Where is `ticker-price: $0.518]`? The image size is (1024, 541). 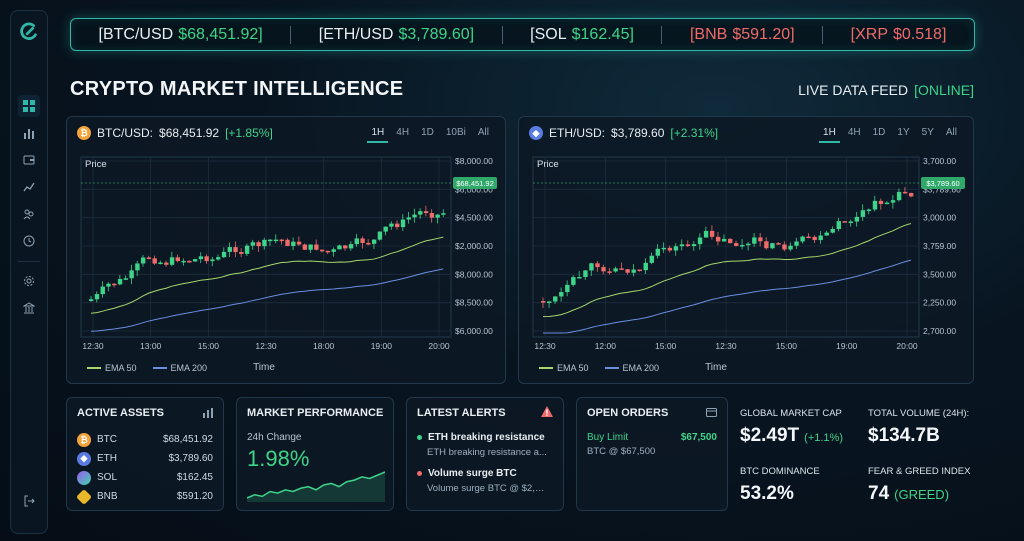 ticker-price: $0.518] is located at coordinates (920, 34).